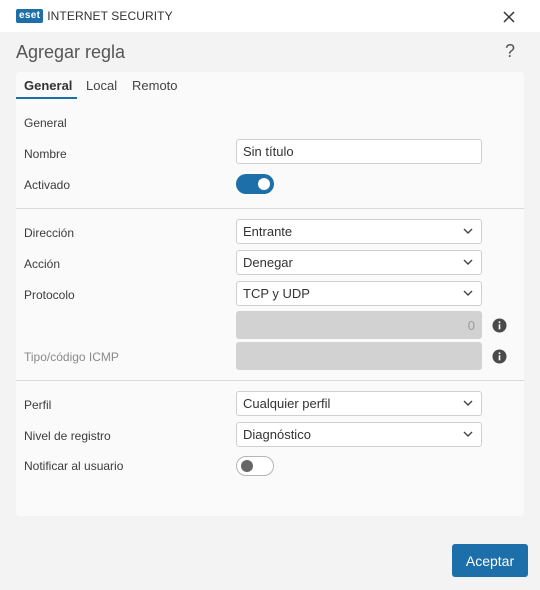  I want to click on tab-general: General, so click(48, 85).